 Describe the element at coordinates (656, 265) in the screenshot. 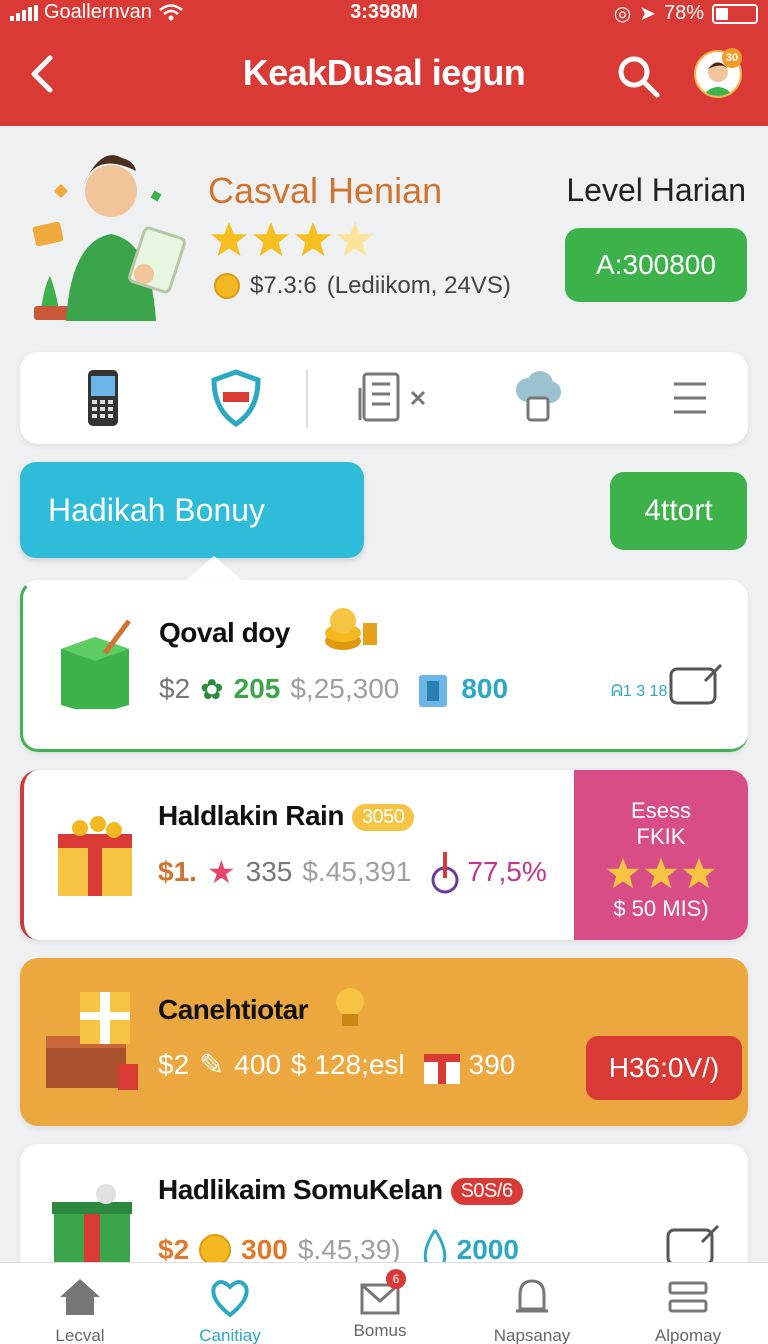

I see `level-value-button: A:300800` at that location.